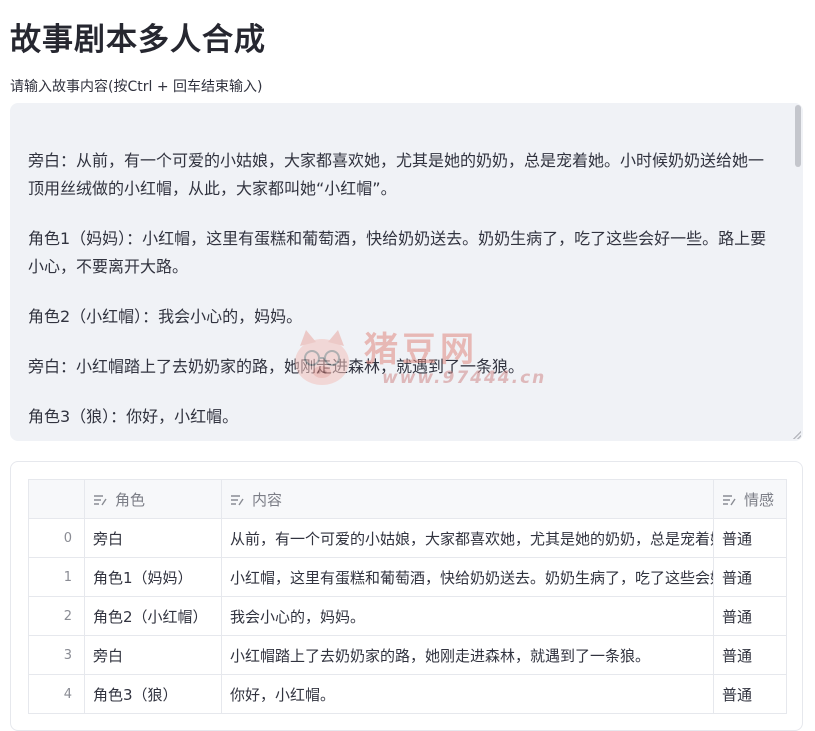 The width and height of the screenshot is (815, 731). Describe the element at coordinates (56, 694) in the screenshot. I see `row-index: 4` at that location.